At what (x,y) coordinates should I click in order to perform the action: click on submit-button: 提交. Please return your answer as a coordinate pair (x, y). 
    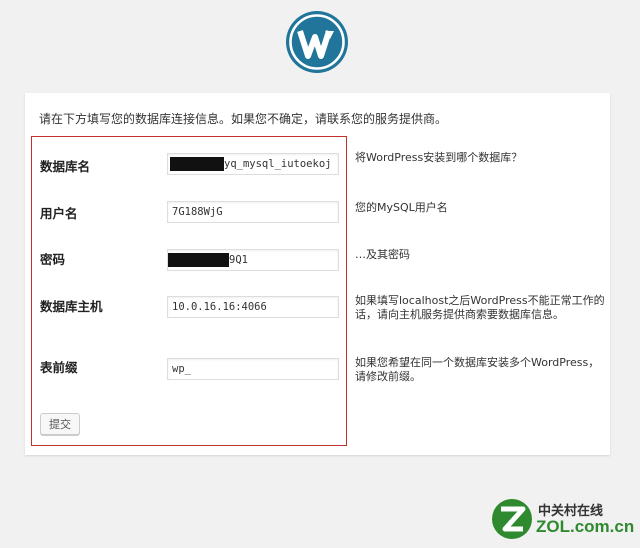
    Looking at the image, I should click on (60, 424).